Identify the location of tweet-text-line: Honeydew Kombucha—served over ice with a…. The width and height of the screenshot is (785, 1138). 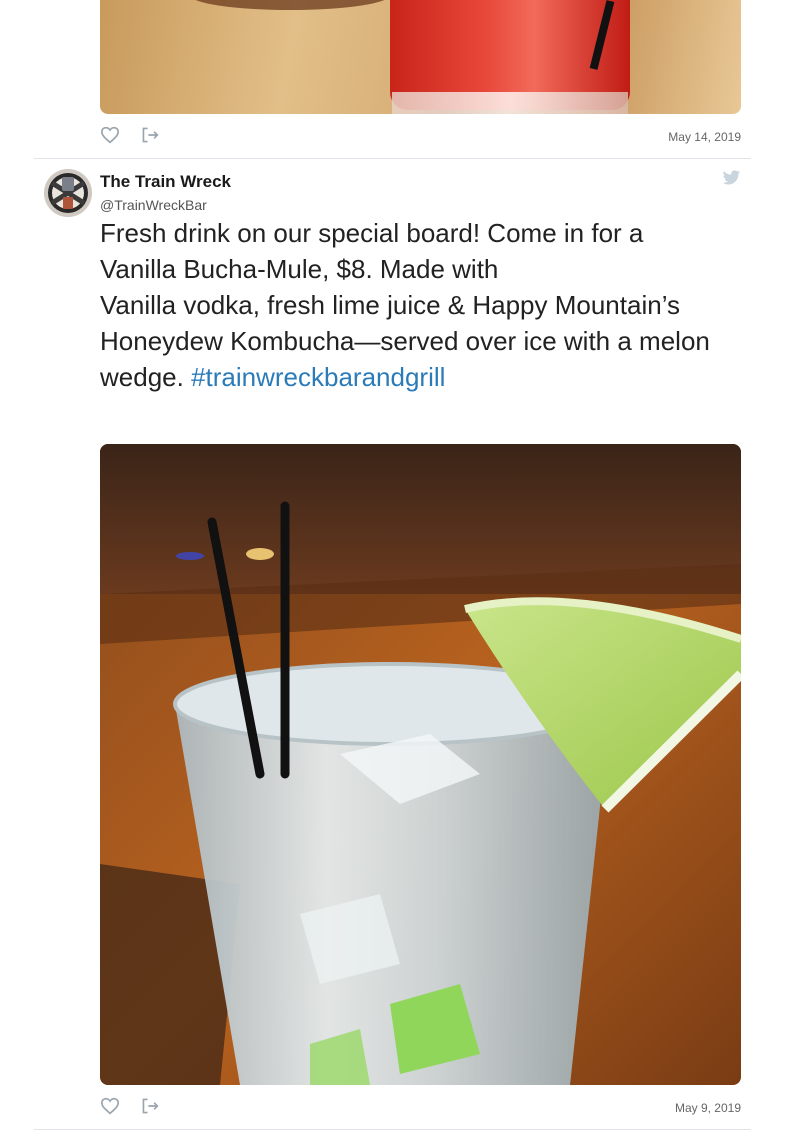
(405, 341).